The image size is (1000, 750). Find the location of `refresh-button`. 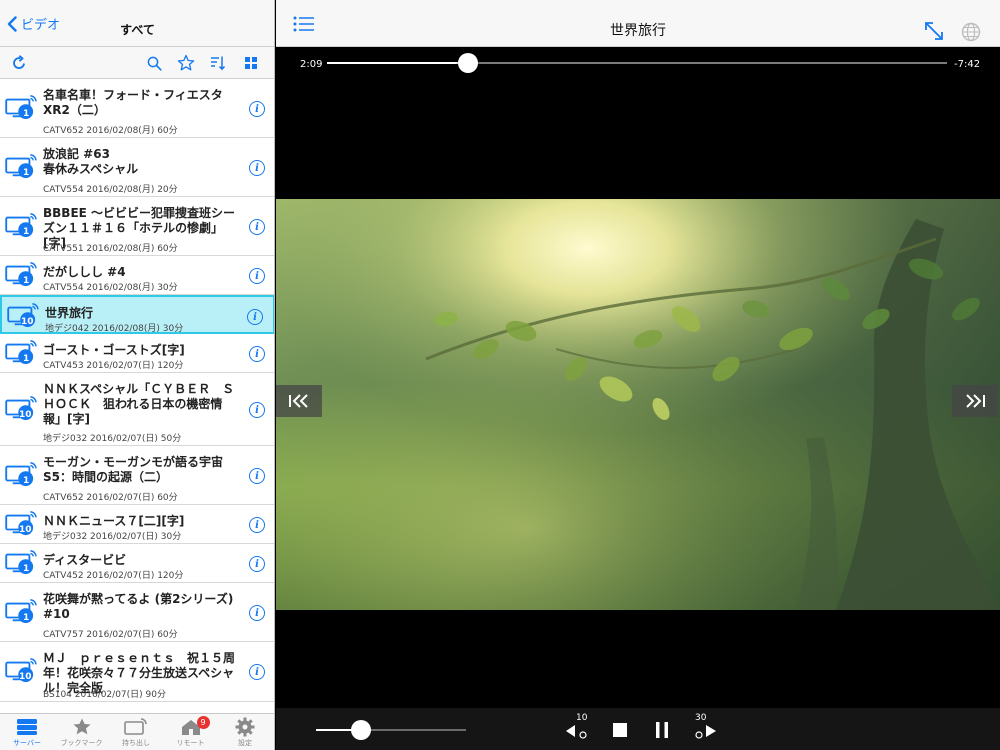

refresh-button is located at coordinates (19, 63).